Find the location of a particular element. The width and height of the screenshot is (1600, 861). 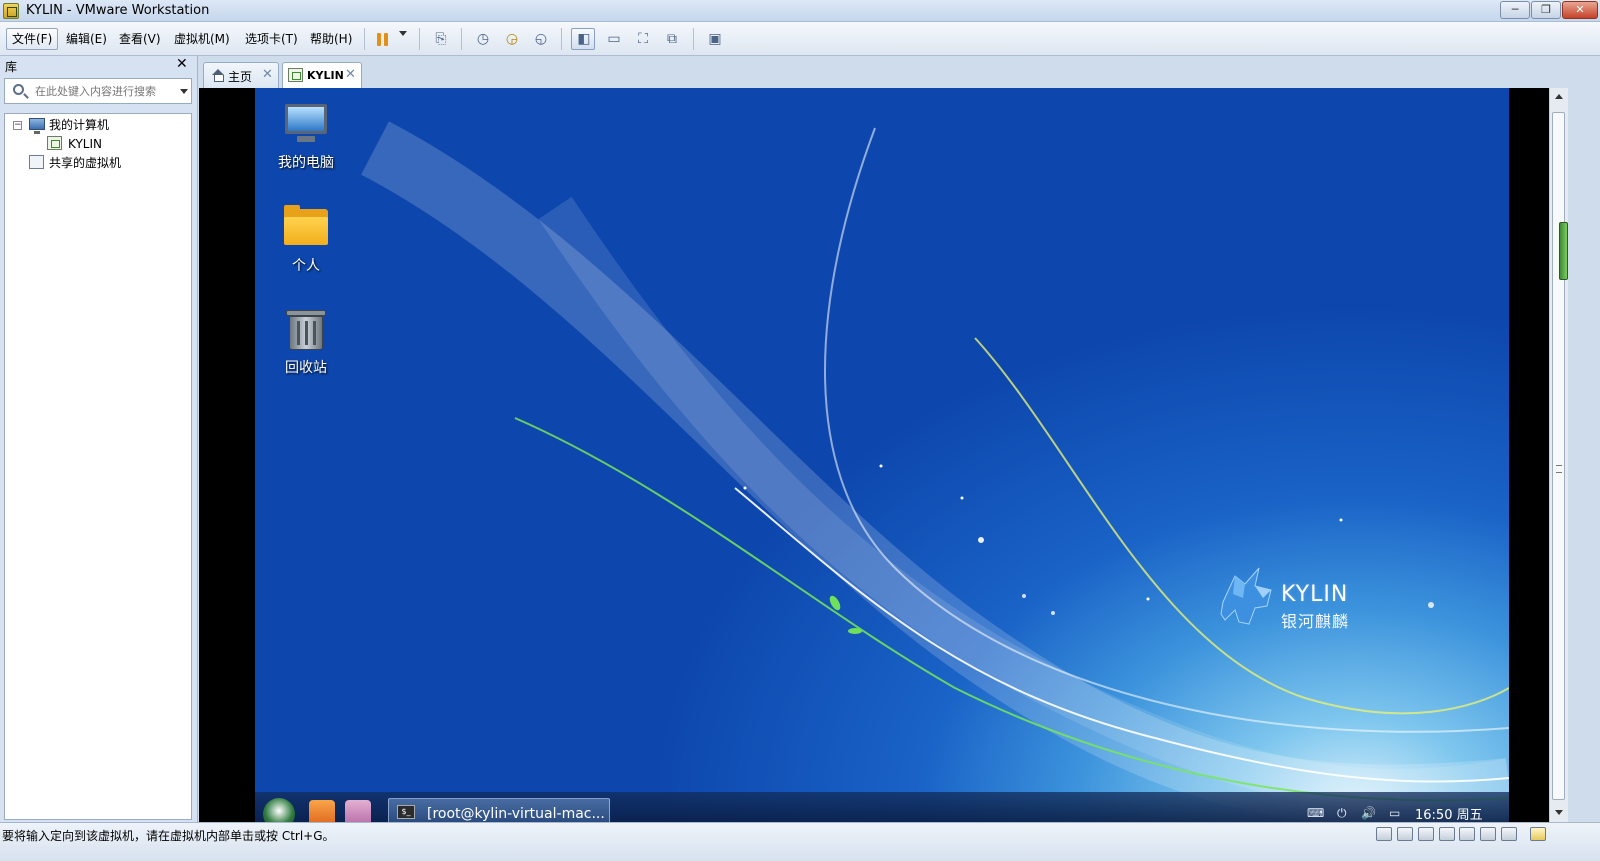

cd-rom-icon is located at coordinates (1405, 834).